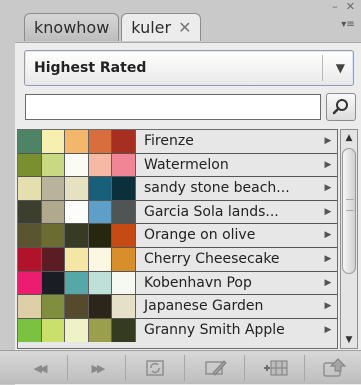 The height and width of the screenshot is (385, 361). What do you see at coordinates (90, 68) in the screenshot?
I see `filter-selected-value: Highest Rated` at bounding box center [90, 68].